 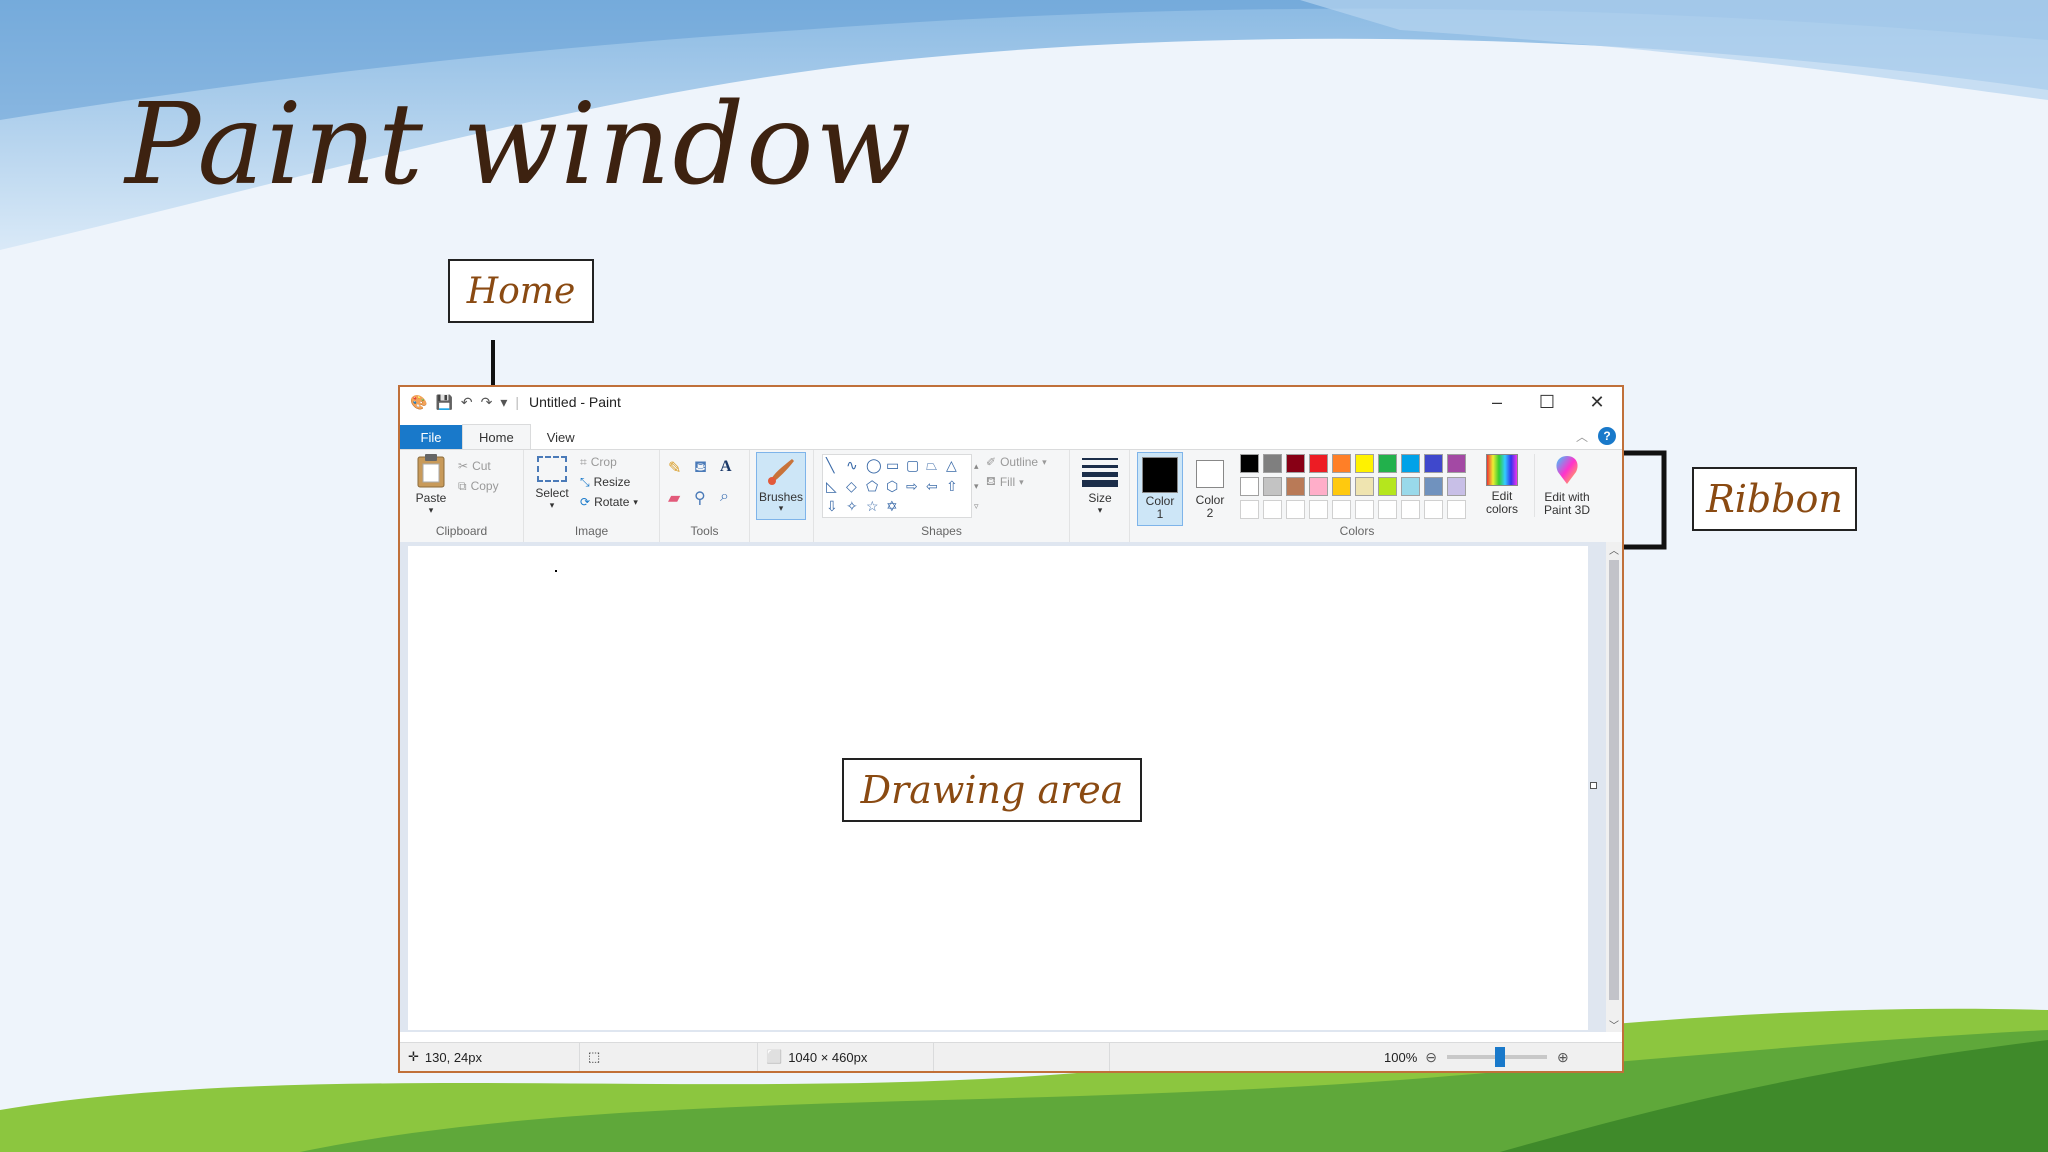 What do you see at coordinates (1497, 402) in the screenshot?
I see `minimize-button: –` at bounding box center [1497, 402].